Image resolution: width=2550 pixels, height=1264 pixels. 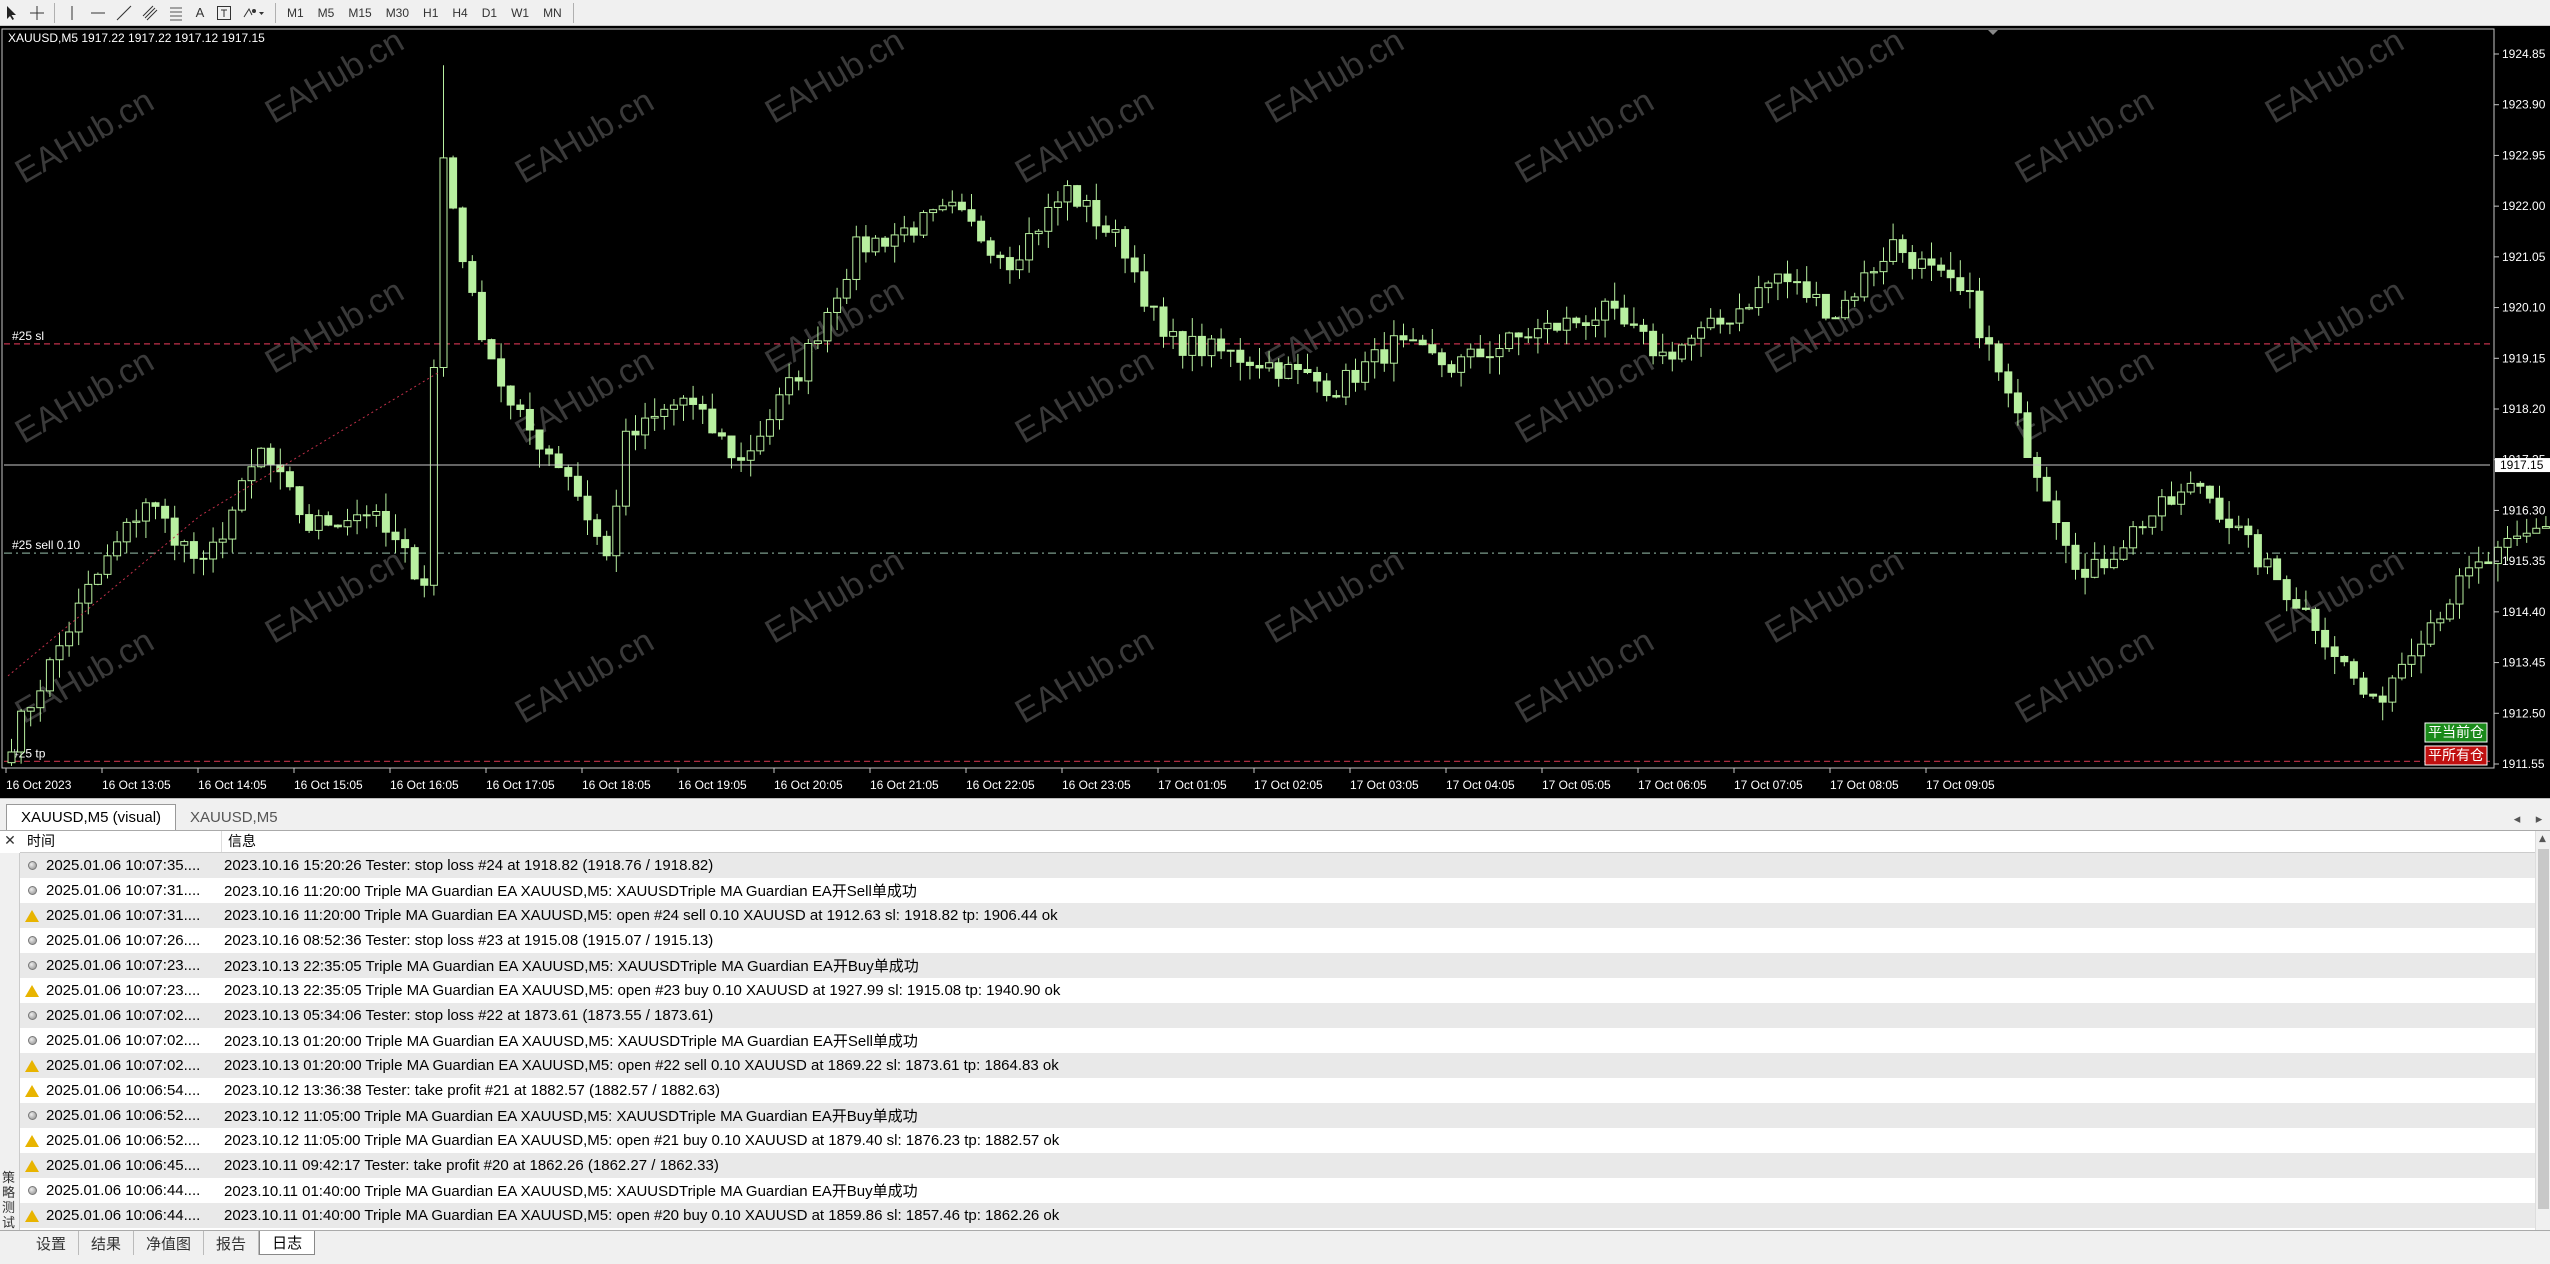 What do you see at coordinates (121, 841) in the screenshot?
I see `column-header-time: 时间` at bounding box center [121, 841].